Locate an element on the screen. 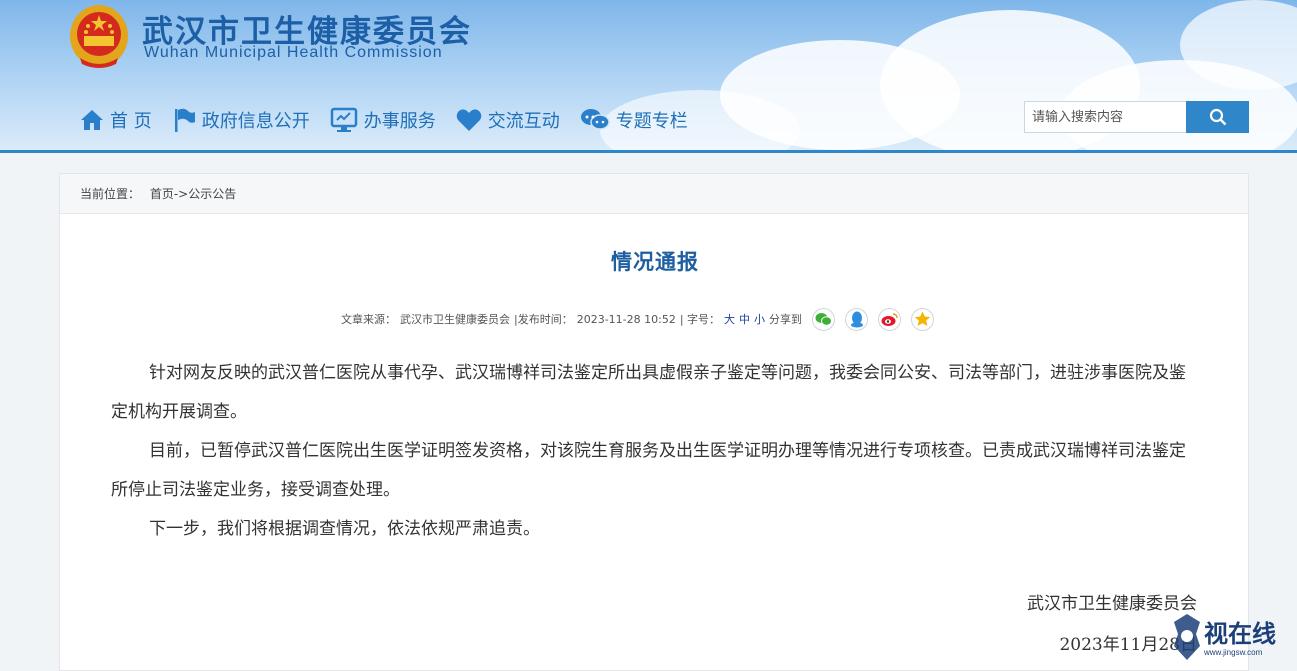 The image size is (1297, 671). header-divider is located at coordinates (648, 151).